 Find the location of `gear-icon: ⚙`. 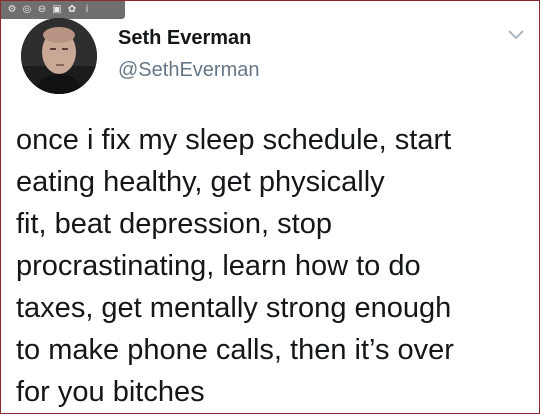

gear-icon: ⚙ is located at coordinates (12, 9).